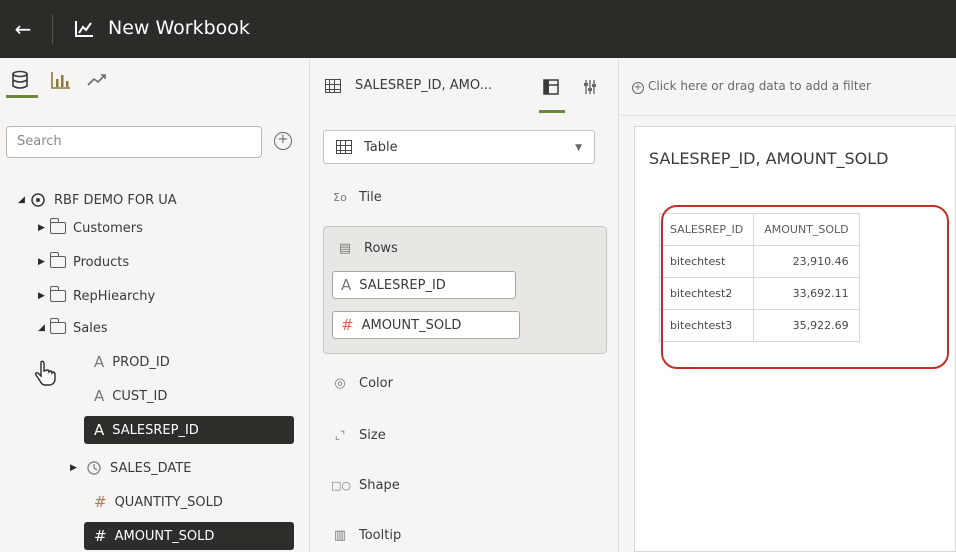 The width and height of the screenshot is (956, 552). I want to click on grammar-label: Tooltip, so click(380, 535).